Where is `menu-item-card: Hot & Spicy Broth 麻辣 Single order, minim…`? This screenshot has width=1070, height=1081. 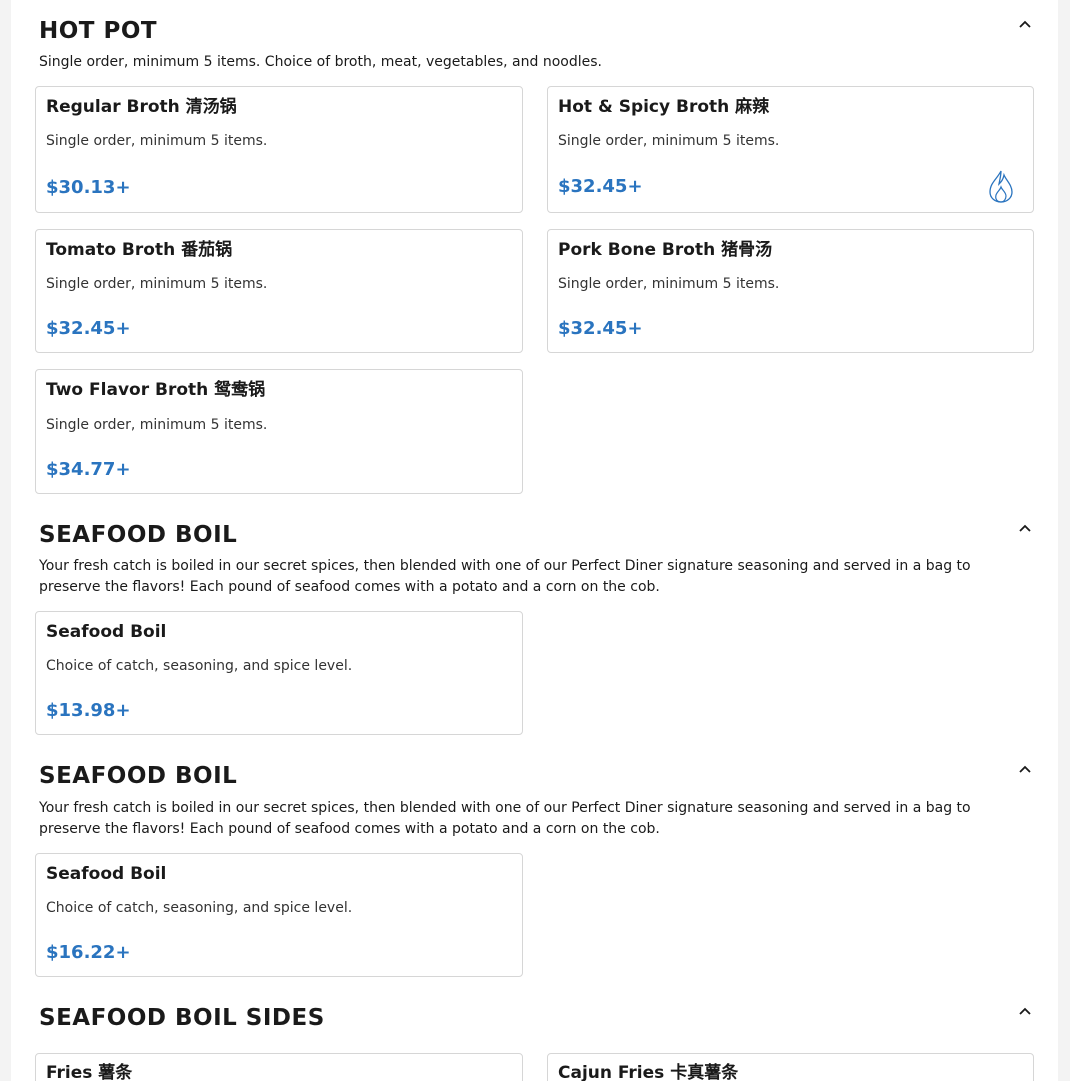 menu-item-card: Hot & Spicy Broth 麻辣 Single order, minim… is located at coordinates (790, 149).